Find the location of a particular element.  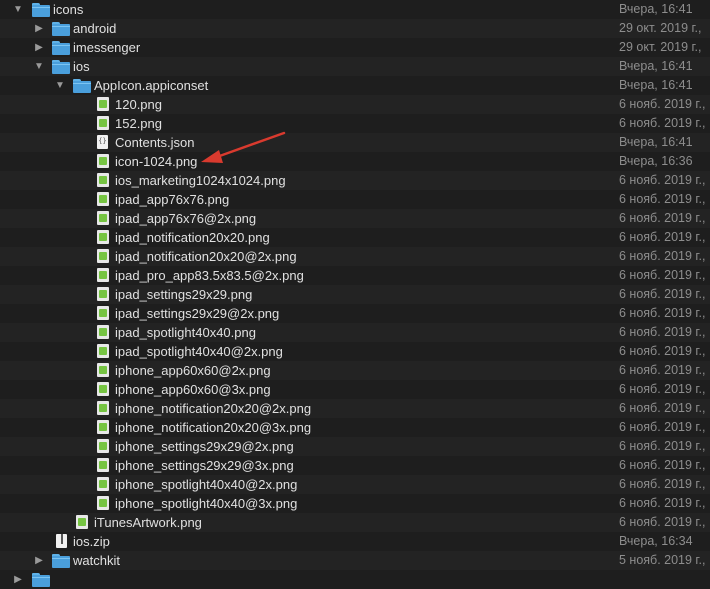

list-item-imessenger-folder: ▶ imessenger 29 окт. 2019 г., is located at coordinates (355, 47).